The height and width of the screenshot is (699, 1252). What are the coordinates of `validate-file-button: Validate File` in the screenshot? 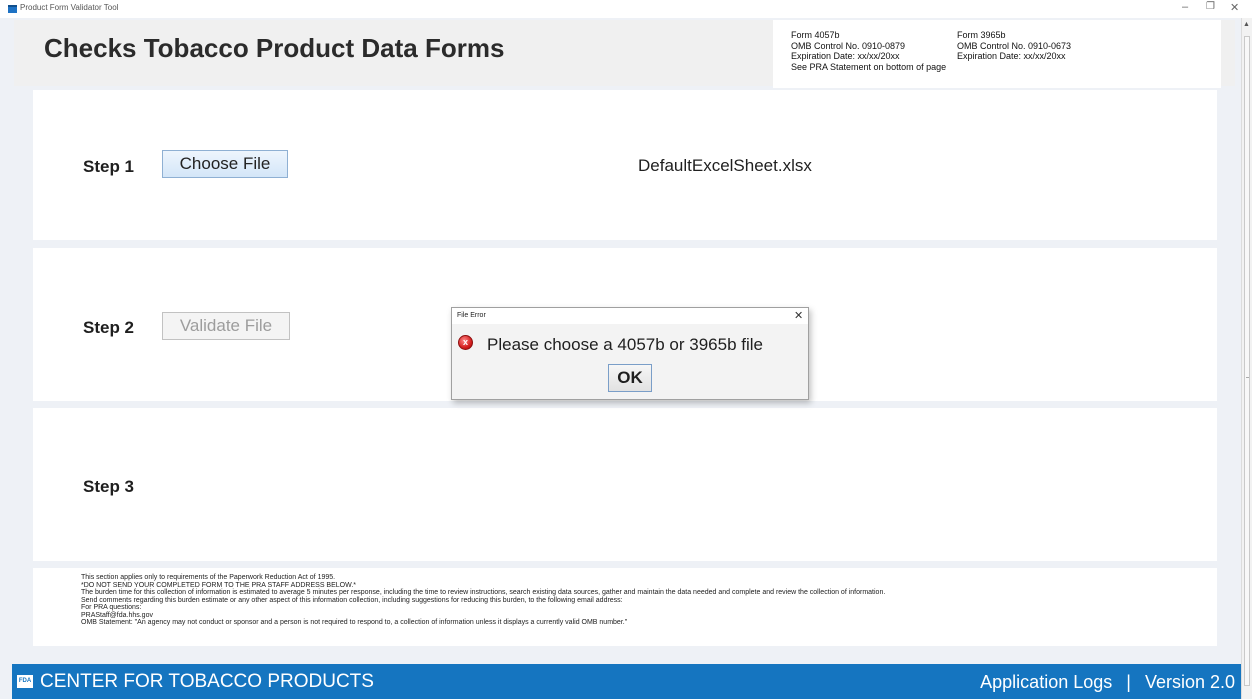 It's located at (226, 326).